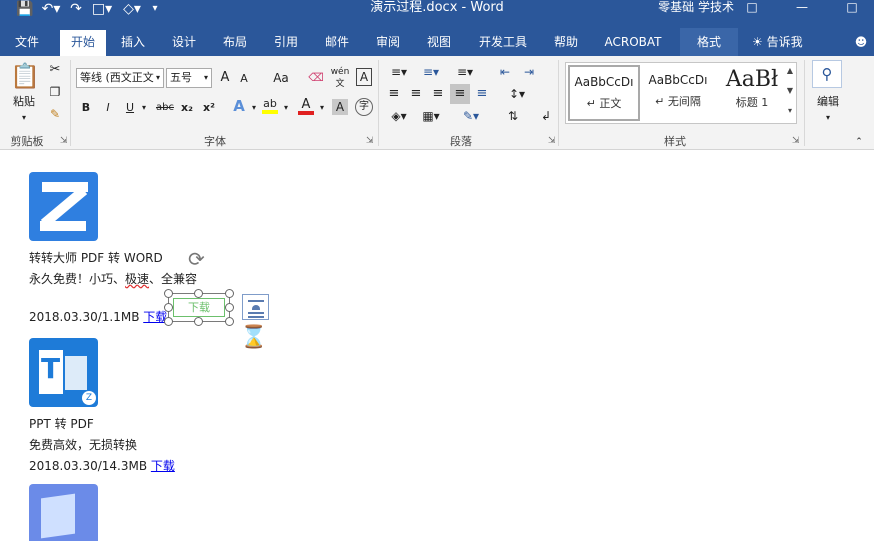 The image size is (874, 541). Describe the element at coordinates (184, 43) in the screenshot. I see `tab-design: 设计` at that location.